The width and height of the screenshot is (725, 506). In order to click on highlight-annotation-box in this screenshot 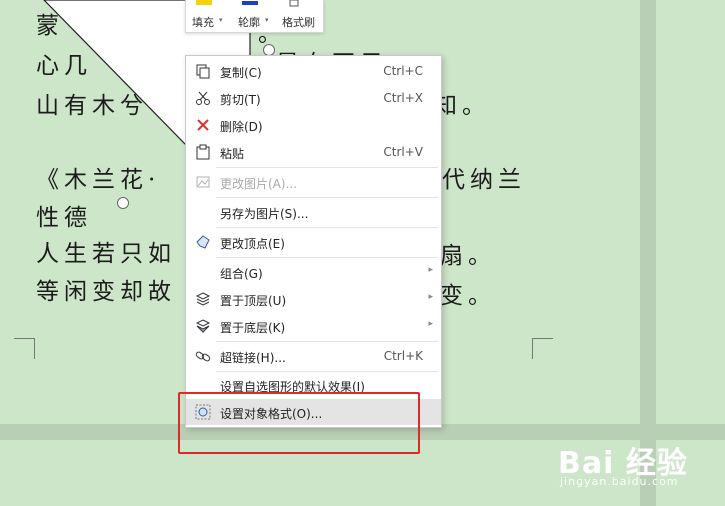, I will do `click(299, 423)`.